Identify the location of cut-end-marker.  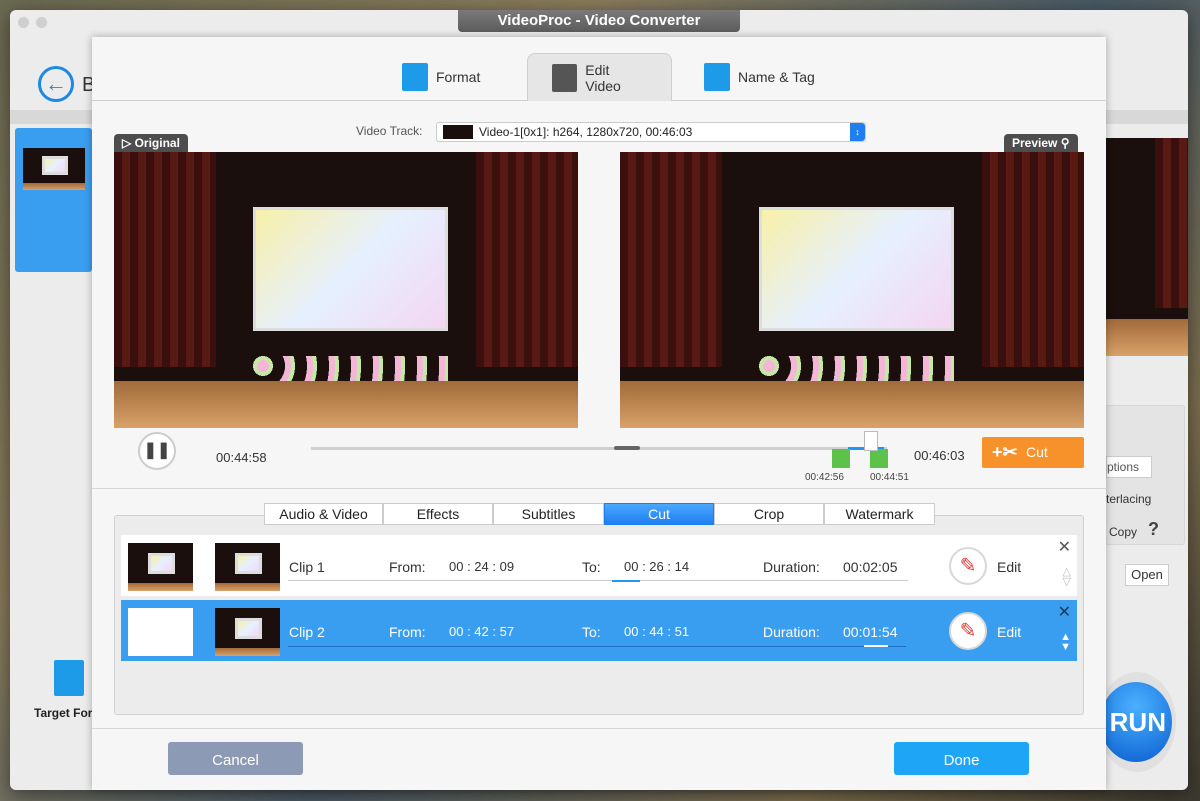
(879, 458).